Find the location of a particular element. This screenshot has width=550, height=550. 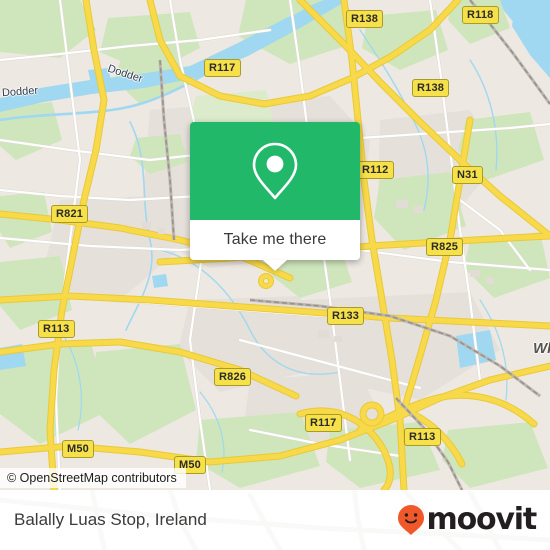

callout-pin-panel is located at coordinates (275, 171).